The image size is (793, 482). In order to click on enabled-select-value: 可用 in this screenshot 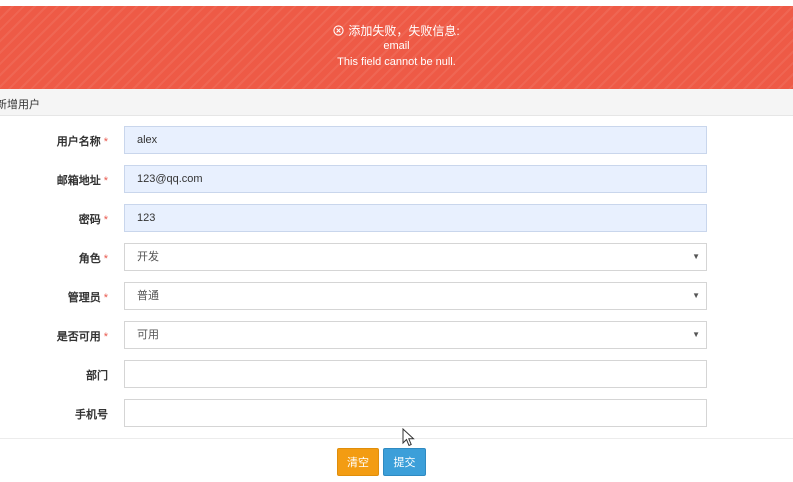, I will do `click(148, 335)`.